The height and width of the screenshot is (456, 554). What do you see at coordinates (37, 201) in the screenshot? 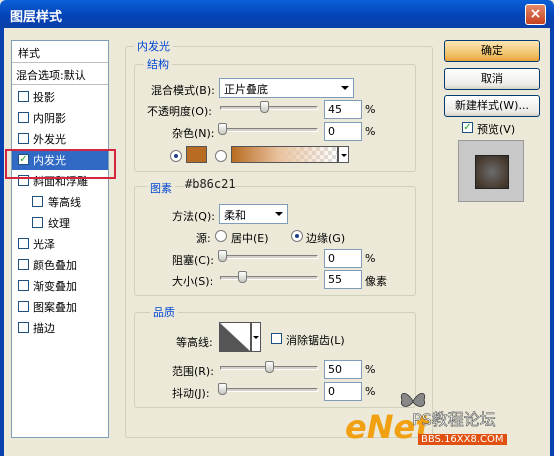
I see `contour-checkbox` at bounding box center [37, 201].